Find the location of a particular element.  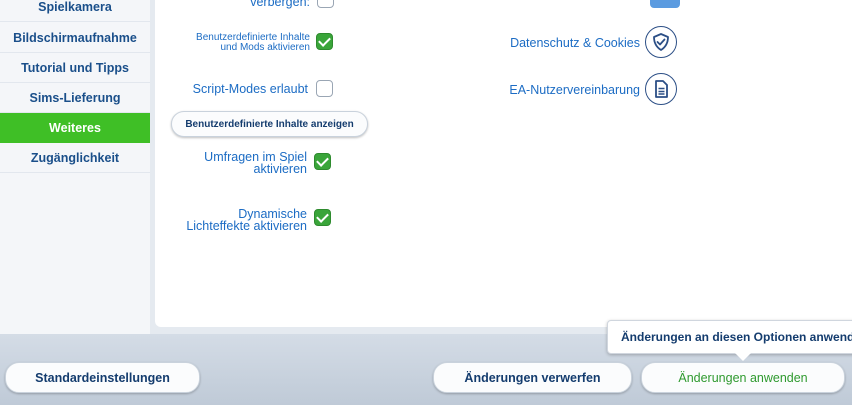

hide-option-checkbox is located at coordinates (325, 4).